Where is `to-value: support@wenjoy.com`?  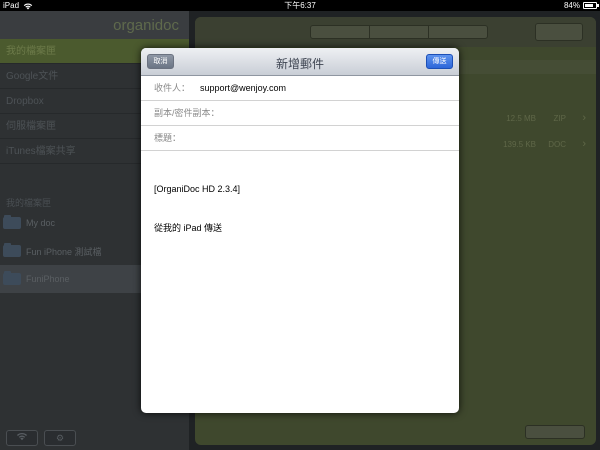 to-value: support@wenjoy.com is located at coordinates (243, 88).